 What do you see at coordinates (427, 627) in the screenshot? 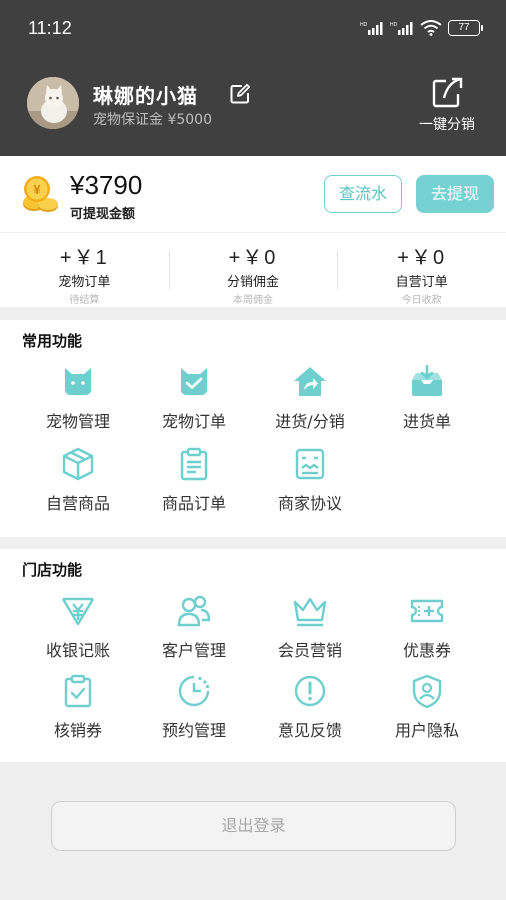
I see `coupon-item: 优惠券` at bounding box center [427, 627].